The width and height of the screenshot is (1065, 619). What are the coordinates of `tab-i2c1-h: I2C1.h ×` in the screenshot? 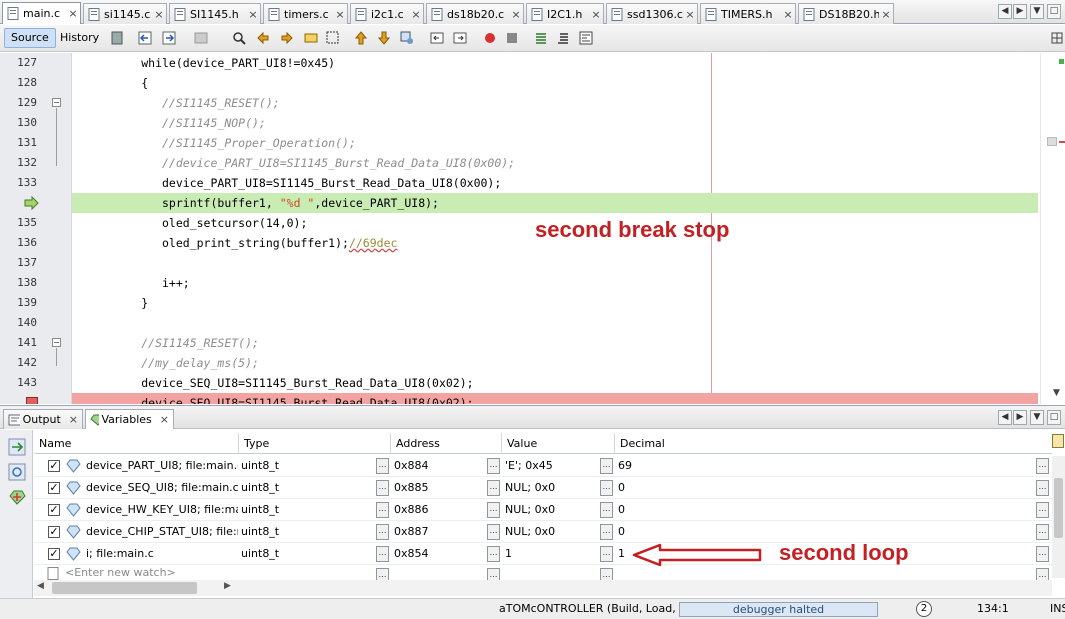 It's located at (565, 13).